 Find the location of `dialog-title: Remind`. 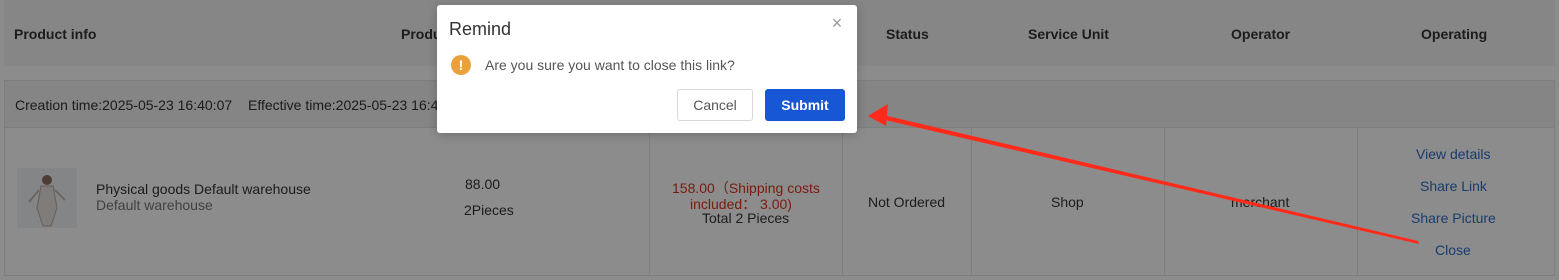

dialog-title: Remind is located at coordinates (480, 29).